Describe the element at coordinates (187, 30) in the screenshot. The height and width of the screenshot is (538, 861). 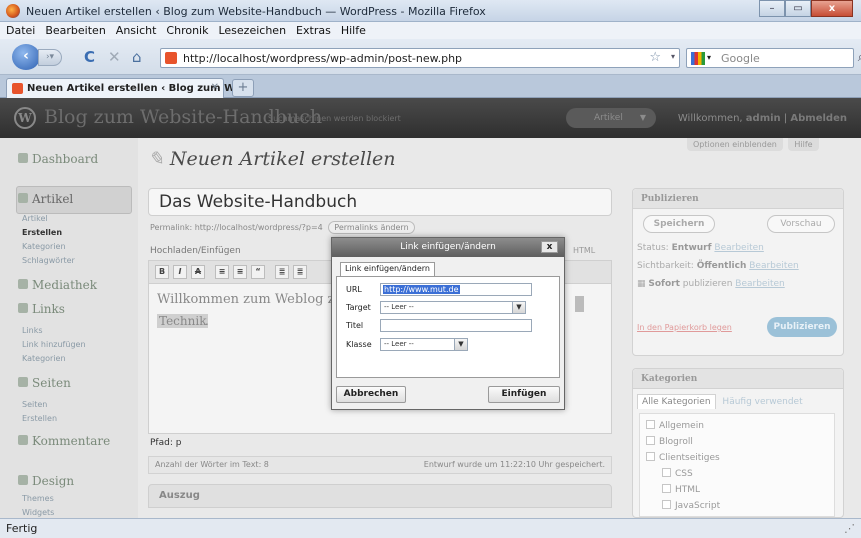
I see `menu-chronik: Chronik` at that location.